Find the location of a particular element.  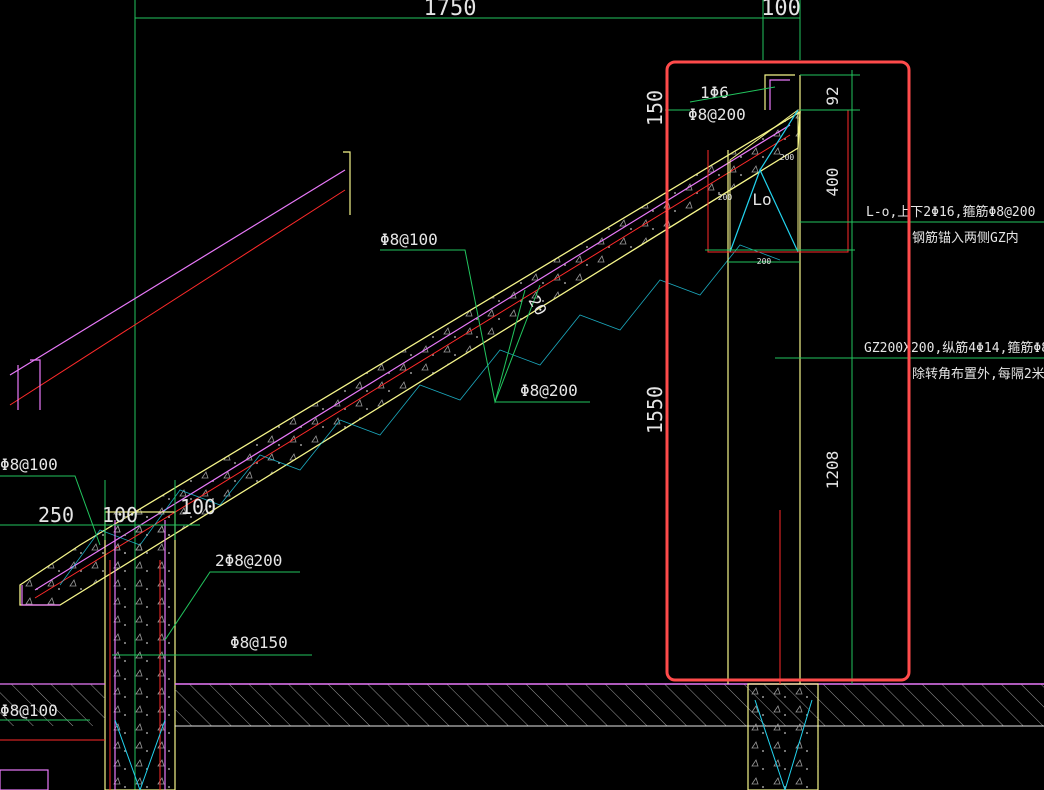

dim-150: 150 is located at coordinates (655, 108).